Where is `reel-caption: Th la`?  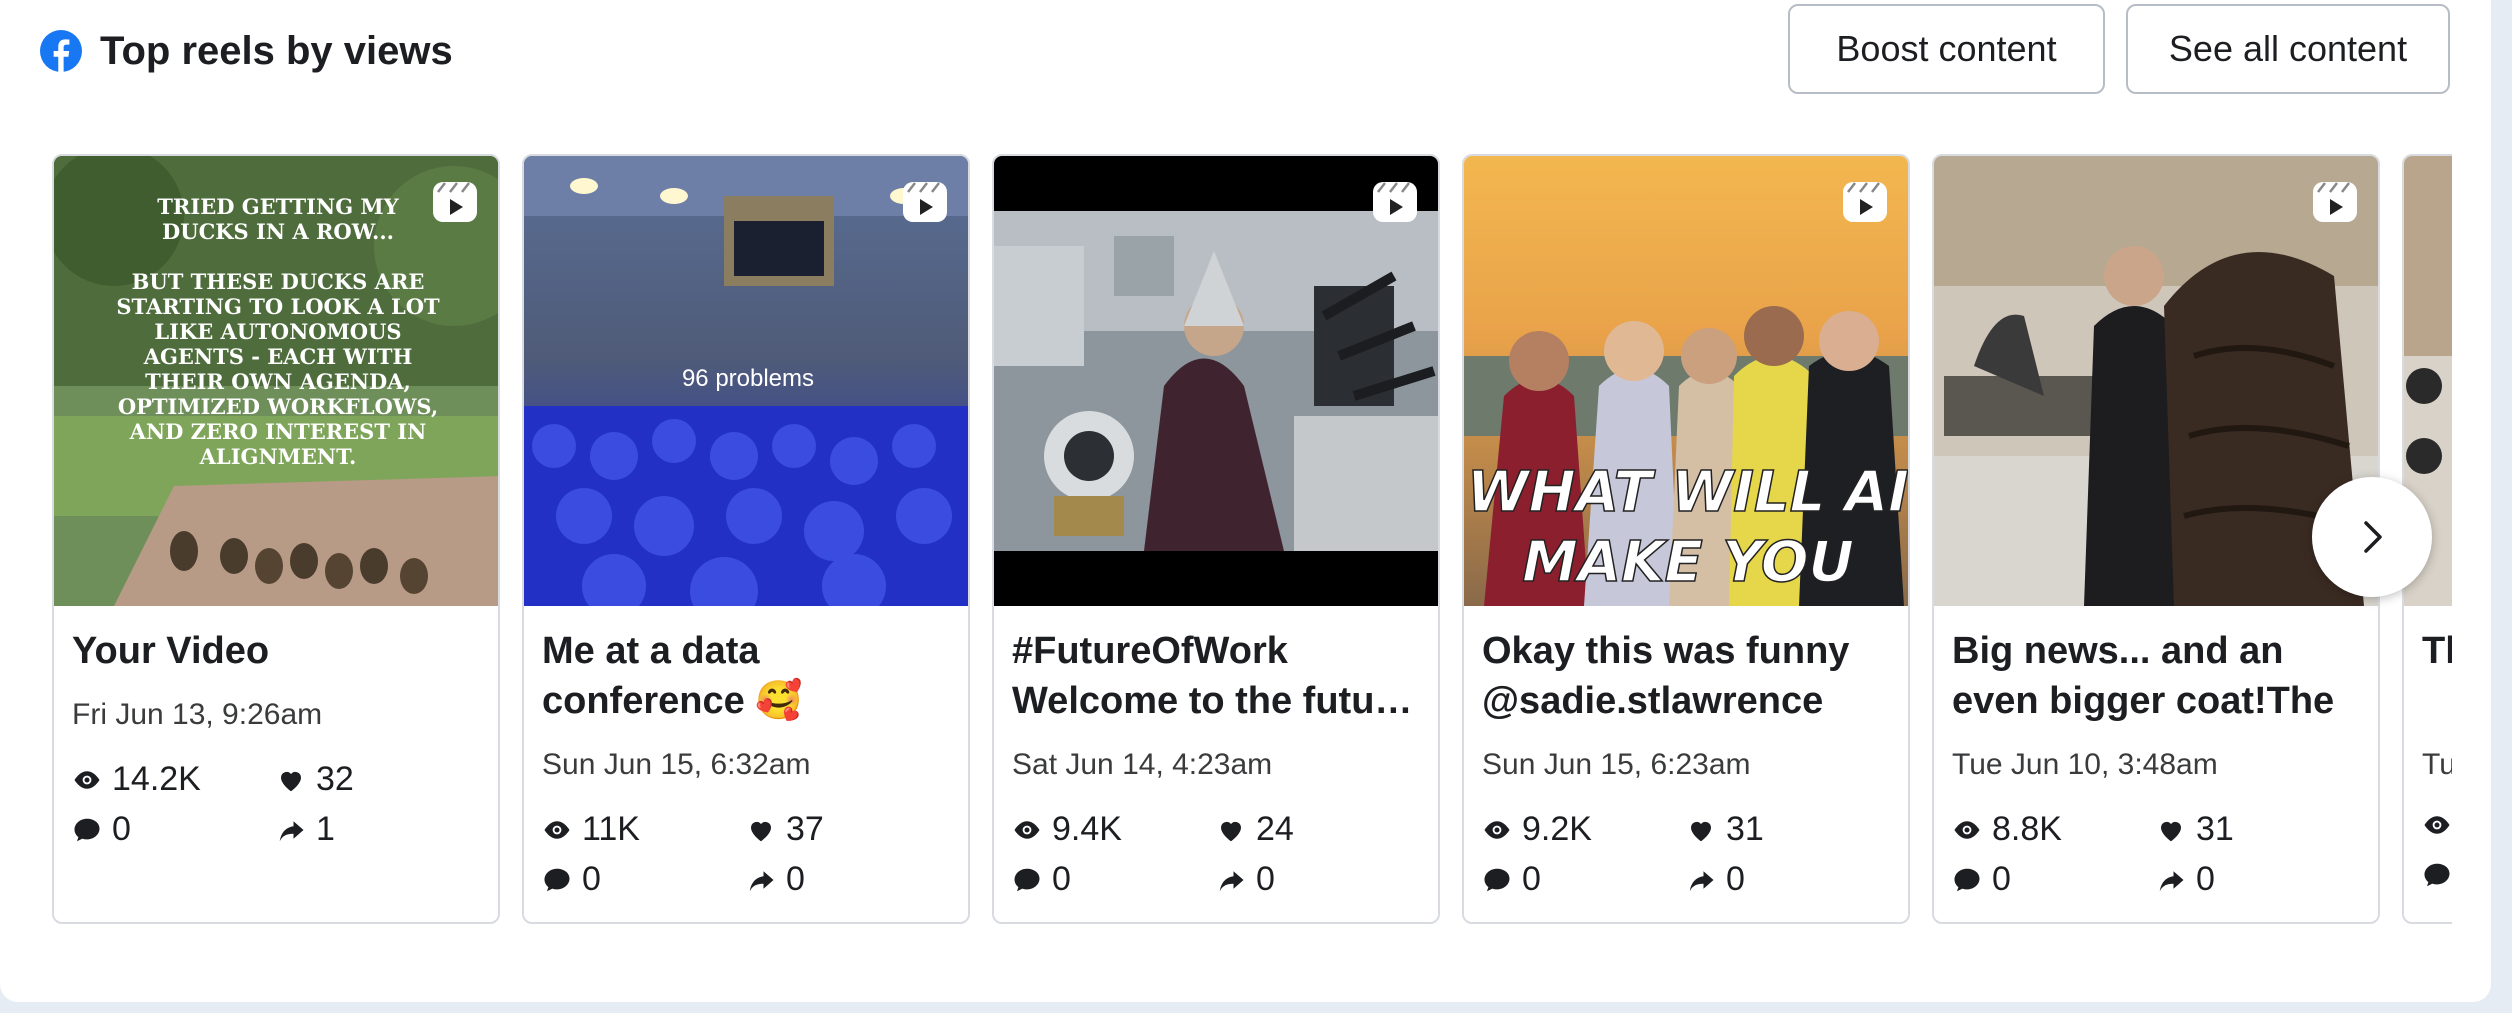
reel-caption: Th la is located at coordinates (2437, 651).